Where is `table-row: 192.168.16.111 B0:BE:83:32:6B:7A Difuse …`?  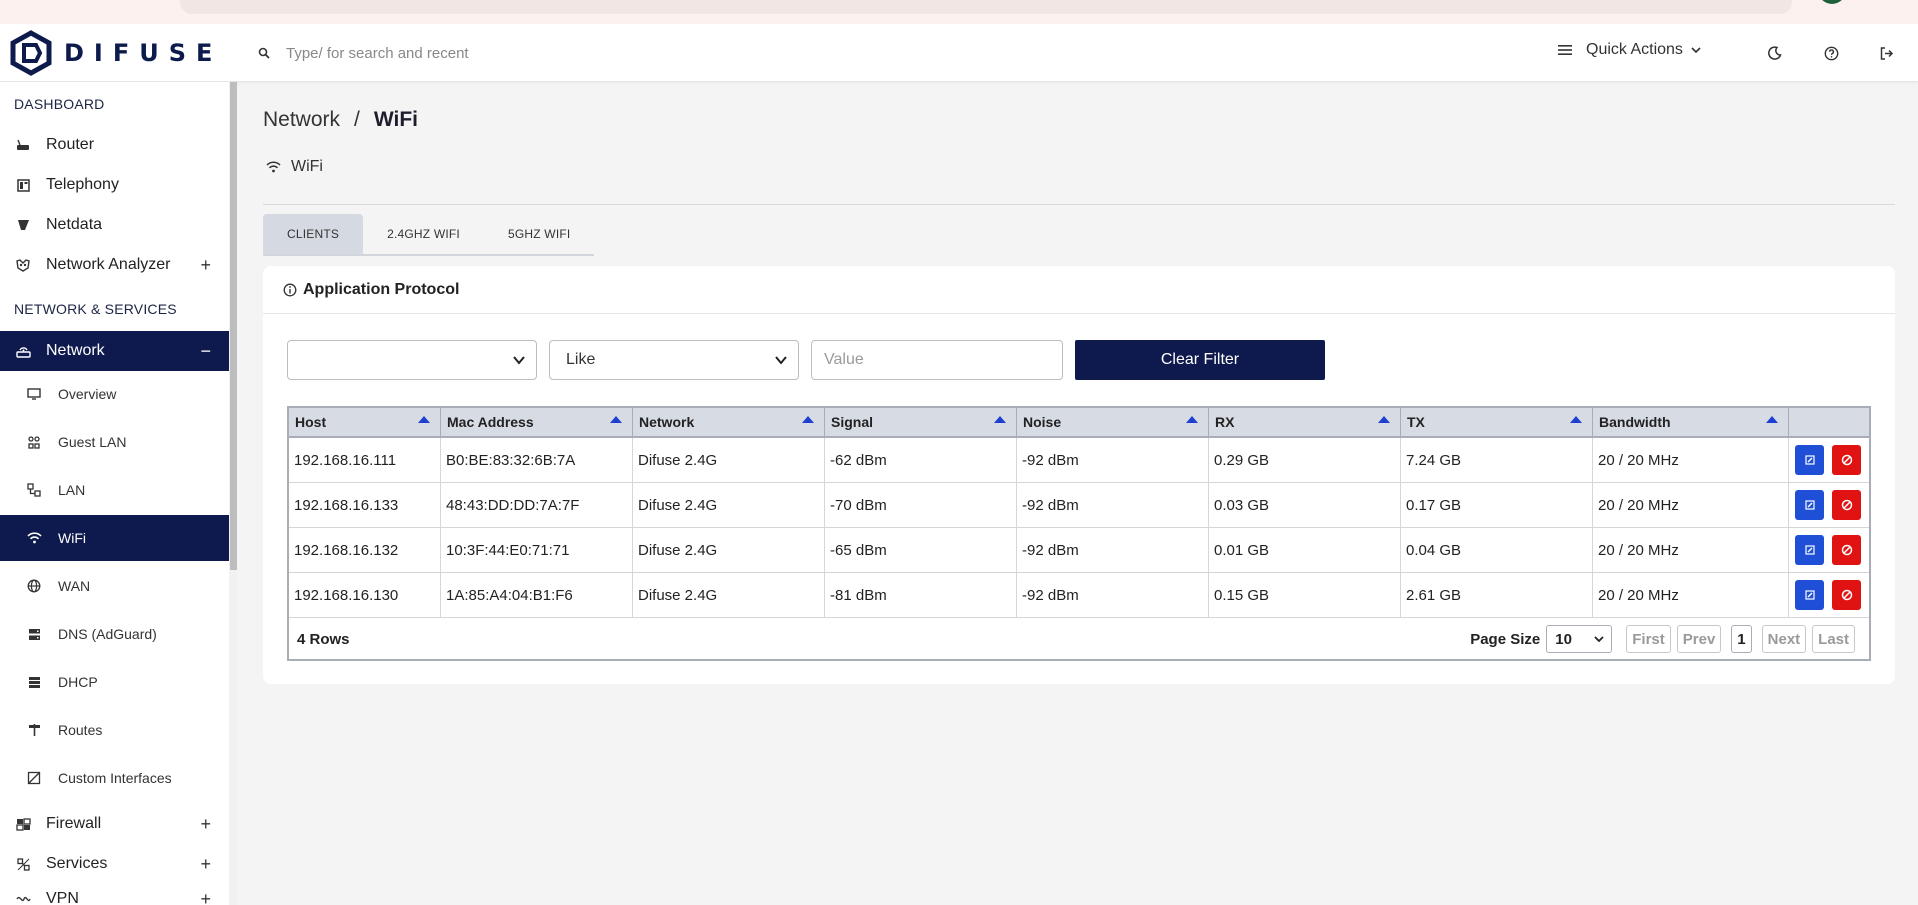 table-row: 192.168.16.111 B0:BE:83:32:6B:7A Difuse … is located at coordinates (1079, 460).